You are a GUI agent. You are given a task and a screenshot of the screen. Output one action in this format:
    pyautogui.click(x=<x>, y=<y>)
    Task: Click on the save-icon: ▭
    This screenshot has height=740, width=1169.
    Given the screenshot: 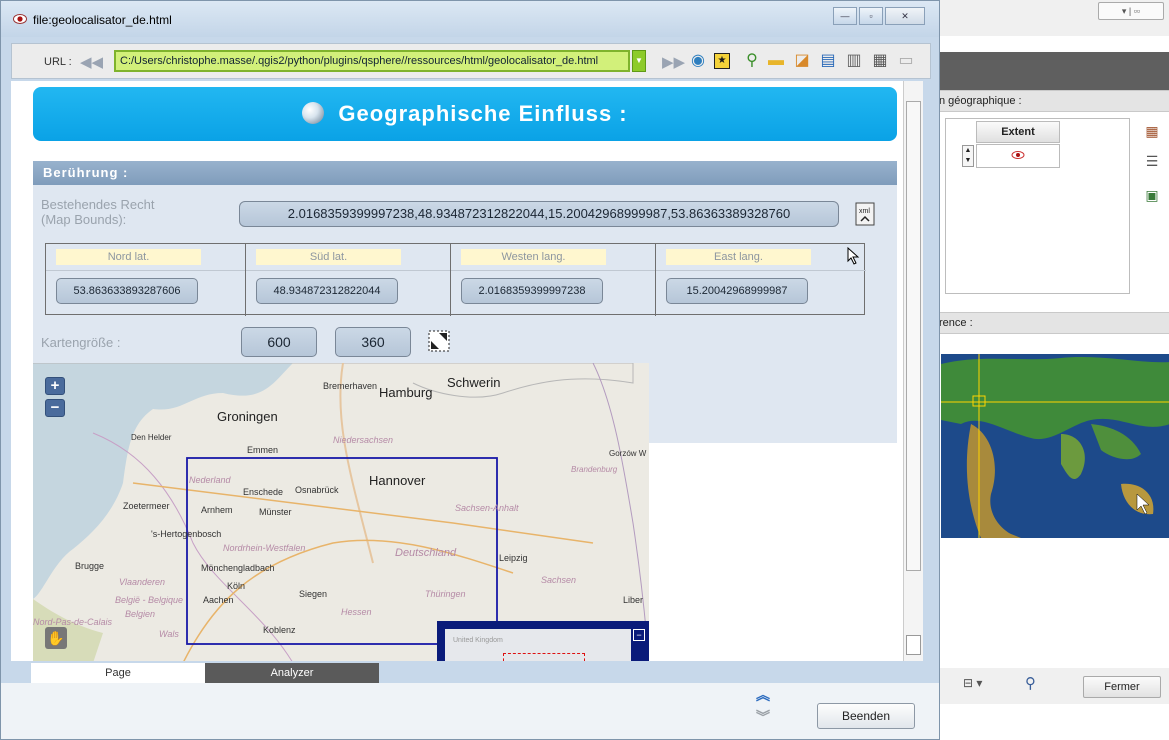 What is the action you would take?
    pyautogui.click(x=906, y=61)
    